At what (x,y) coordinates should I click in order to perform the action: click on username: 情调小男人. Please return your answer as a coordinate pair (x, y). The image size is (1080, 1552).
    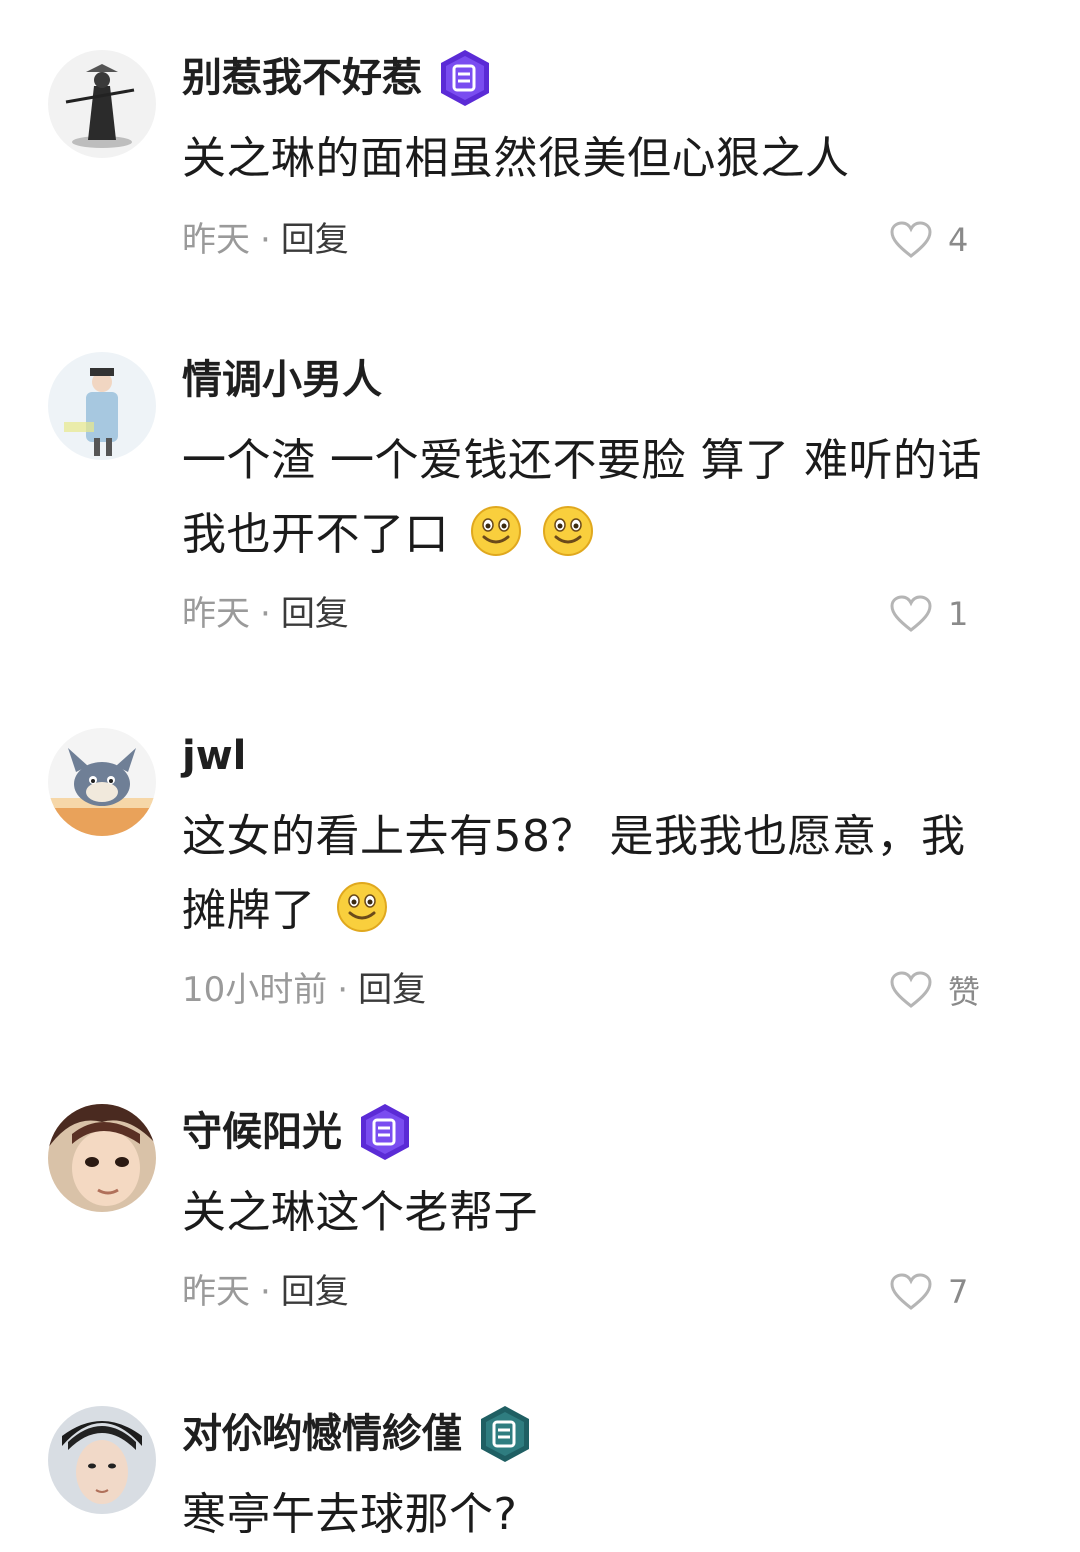
    Looking at the image, I should click on (282, 380).